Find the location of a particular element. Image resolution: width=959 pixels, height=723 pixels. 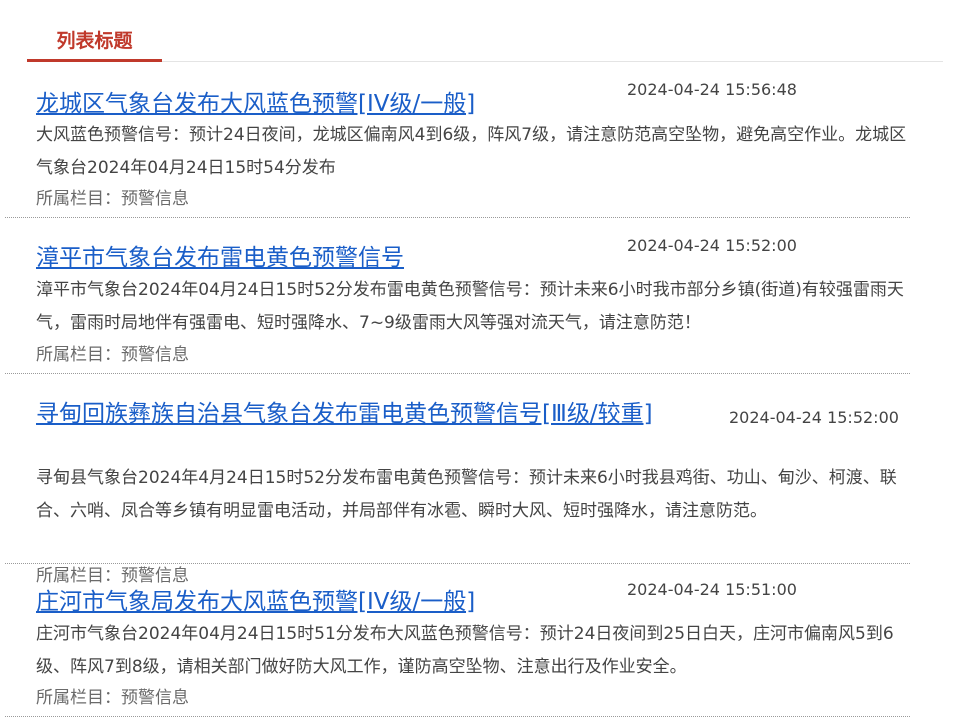

item-date: 2024-04-24 15:51:00 is located at coordinates (712, 589).